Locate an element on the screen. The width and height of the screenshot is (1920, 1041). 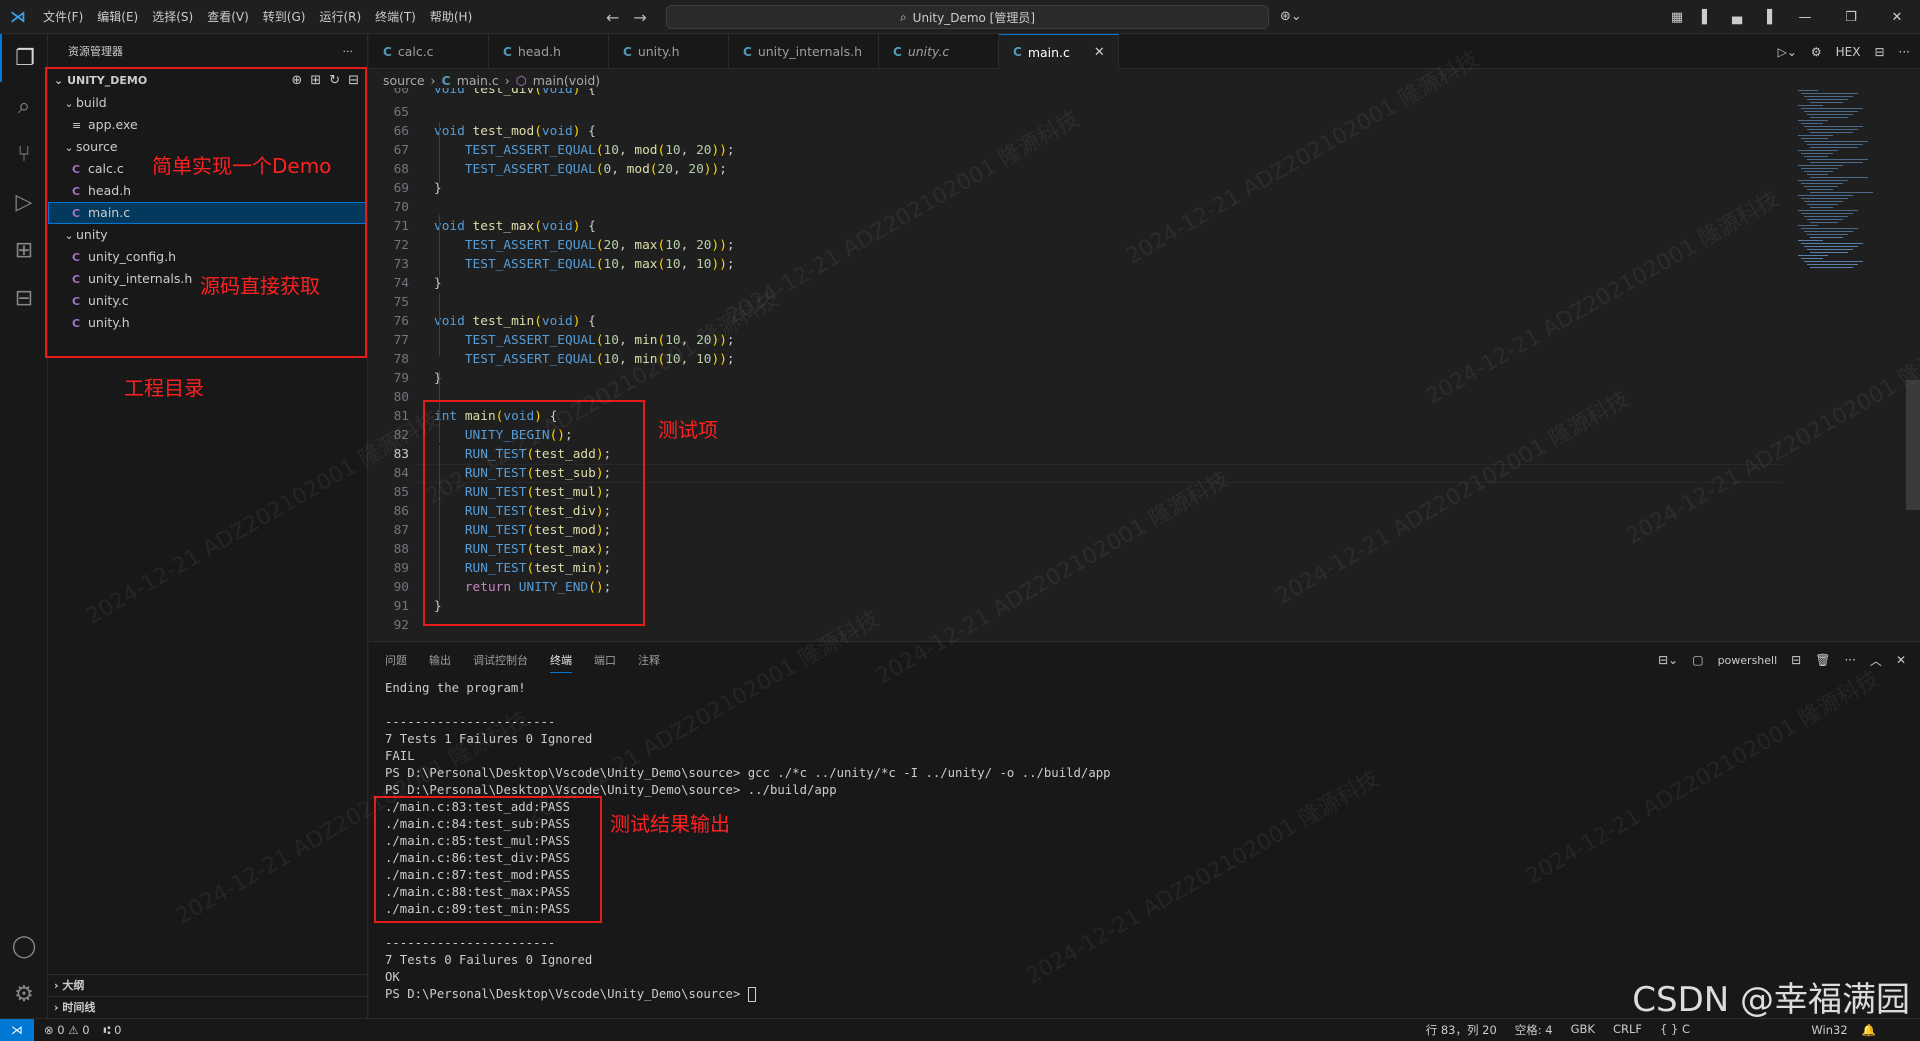
line-ending: CRLF is located at coordinates (1627, 1030).